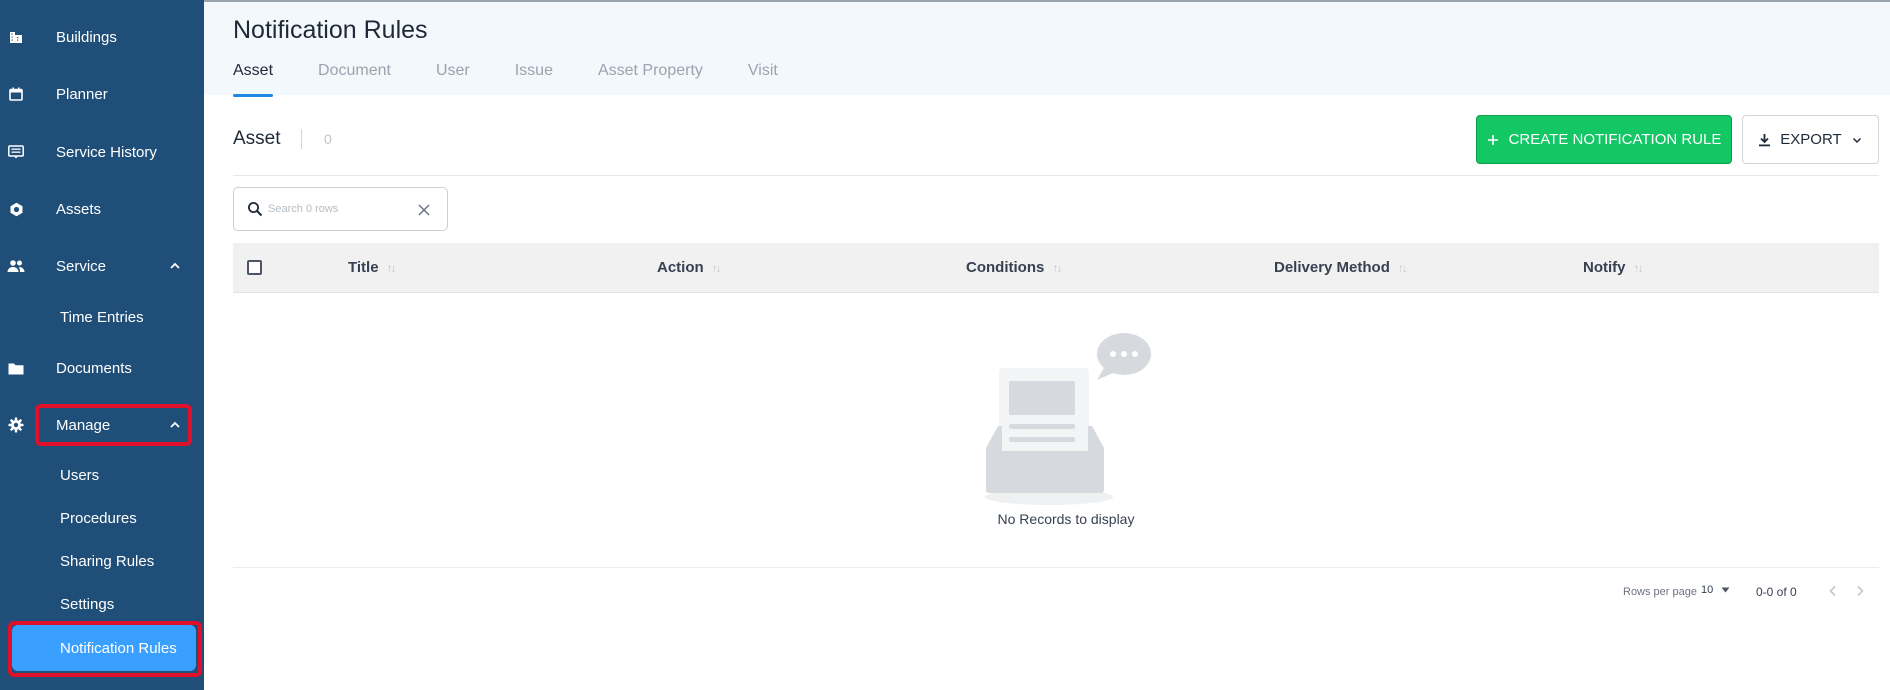  Describe the element at coordinates (87, 604) in the screenshot. I see `sidebar-item-label: Settings` at that location.